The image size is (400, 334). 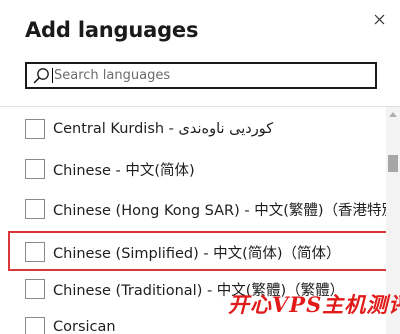 I want to click on dialog-title: Add languages, so click(x=112, y=30).